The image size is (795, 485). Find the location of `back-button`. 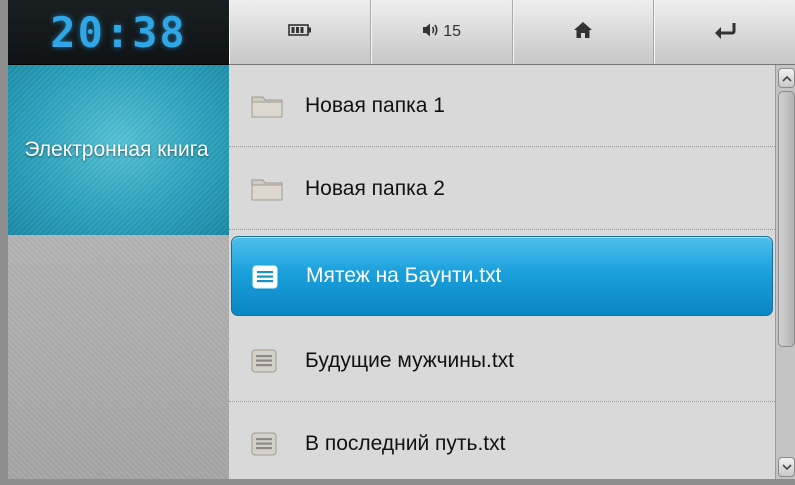

back-button is located at coordinates (724, 32).